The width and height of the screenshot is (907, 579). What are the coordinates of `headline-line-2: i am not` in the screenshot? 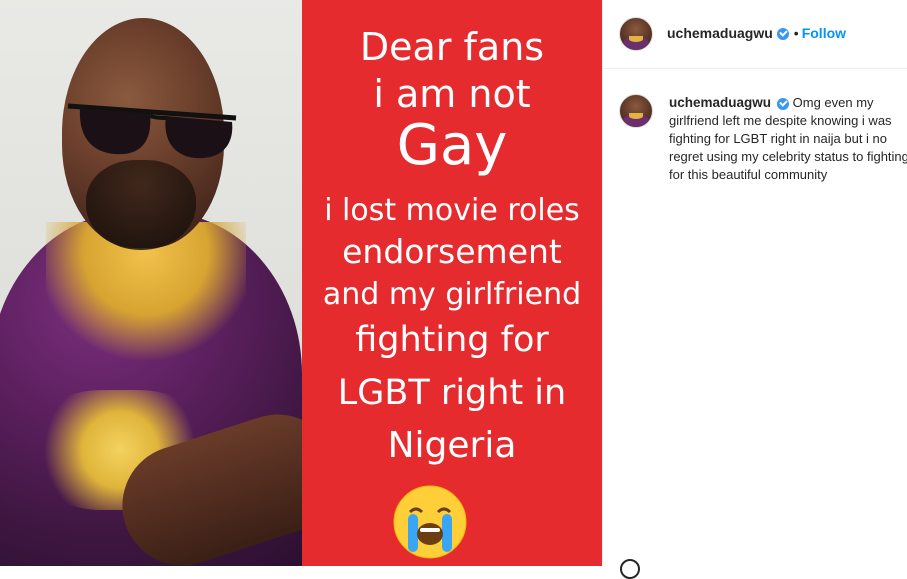 It's located at (452, 94).